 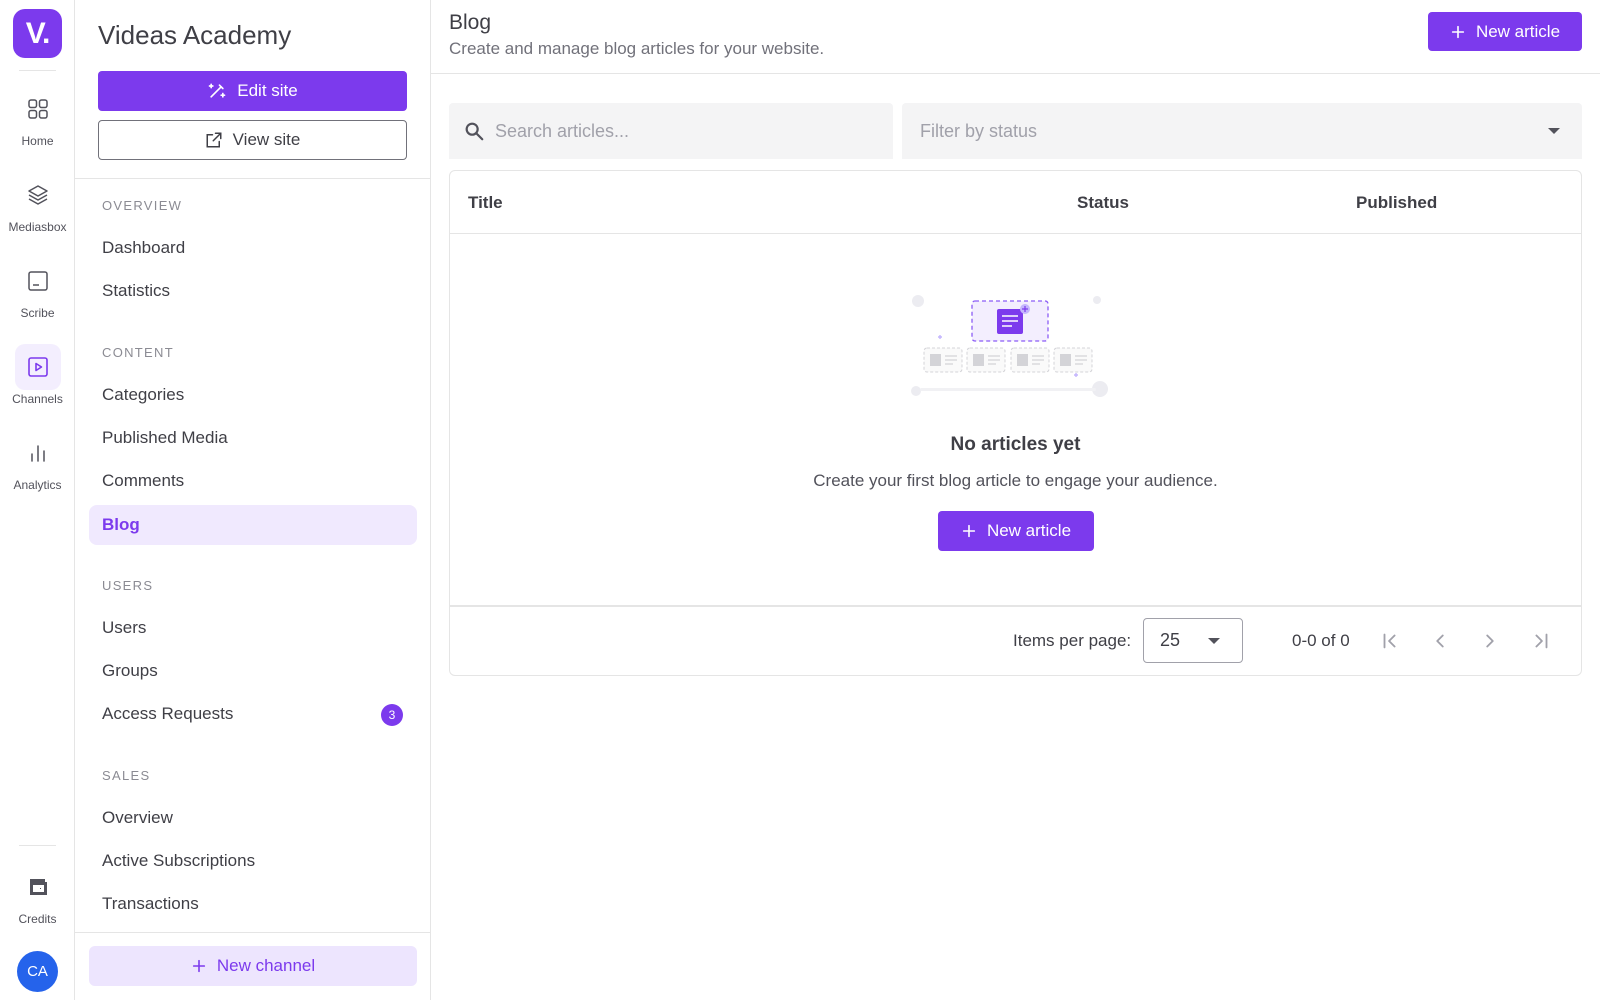 I want to click on nav-item-published-media: Published Media, so click(x=253, y=438).